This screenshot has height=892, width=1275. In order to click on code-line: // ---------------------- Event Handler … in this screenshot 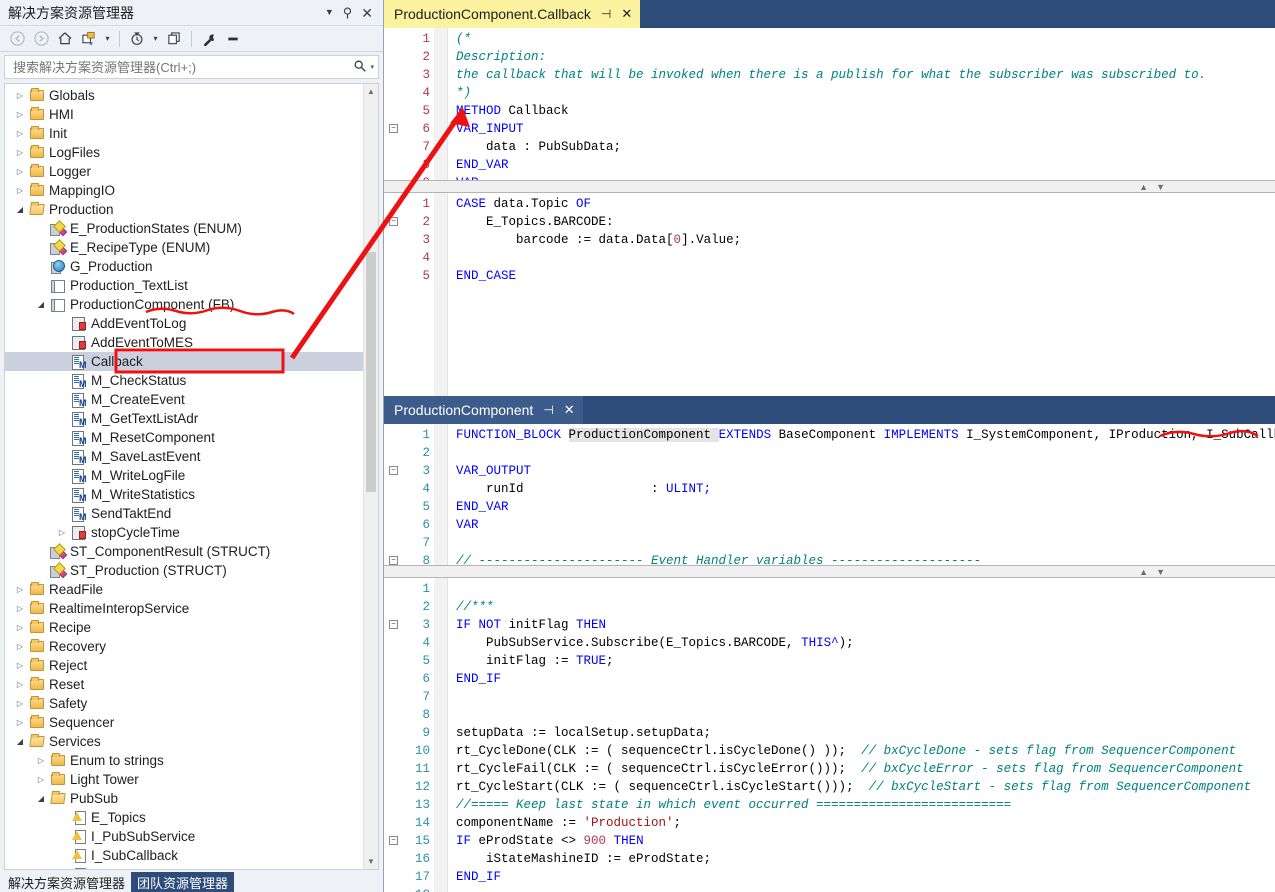, I will do `click(865, 558)`.